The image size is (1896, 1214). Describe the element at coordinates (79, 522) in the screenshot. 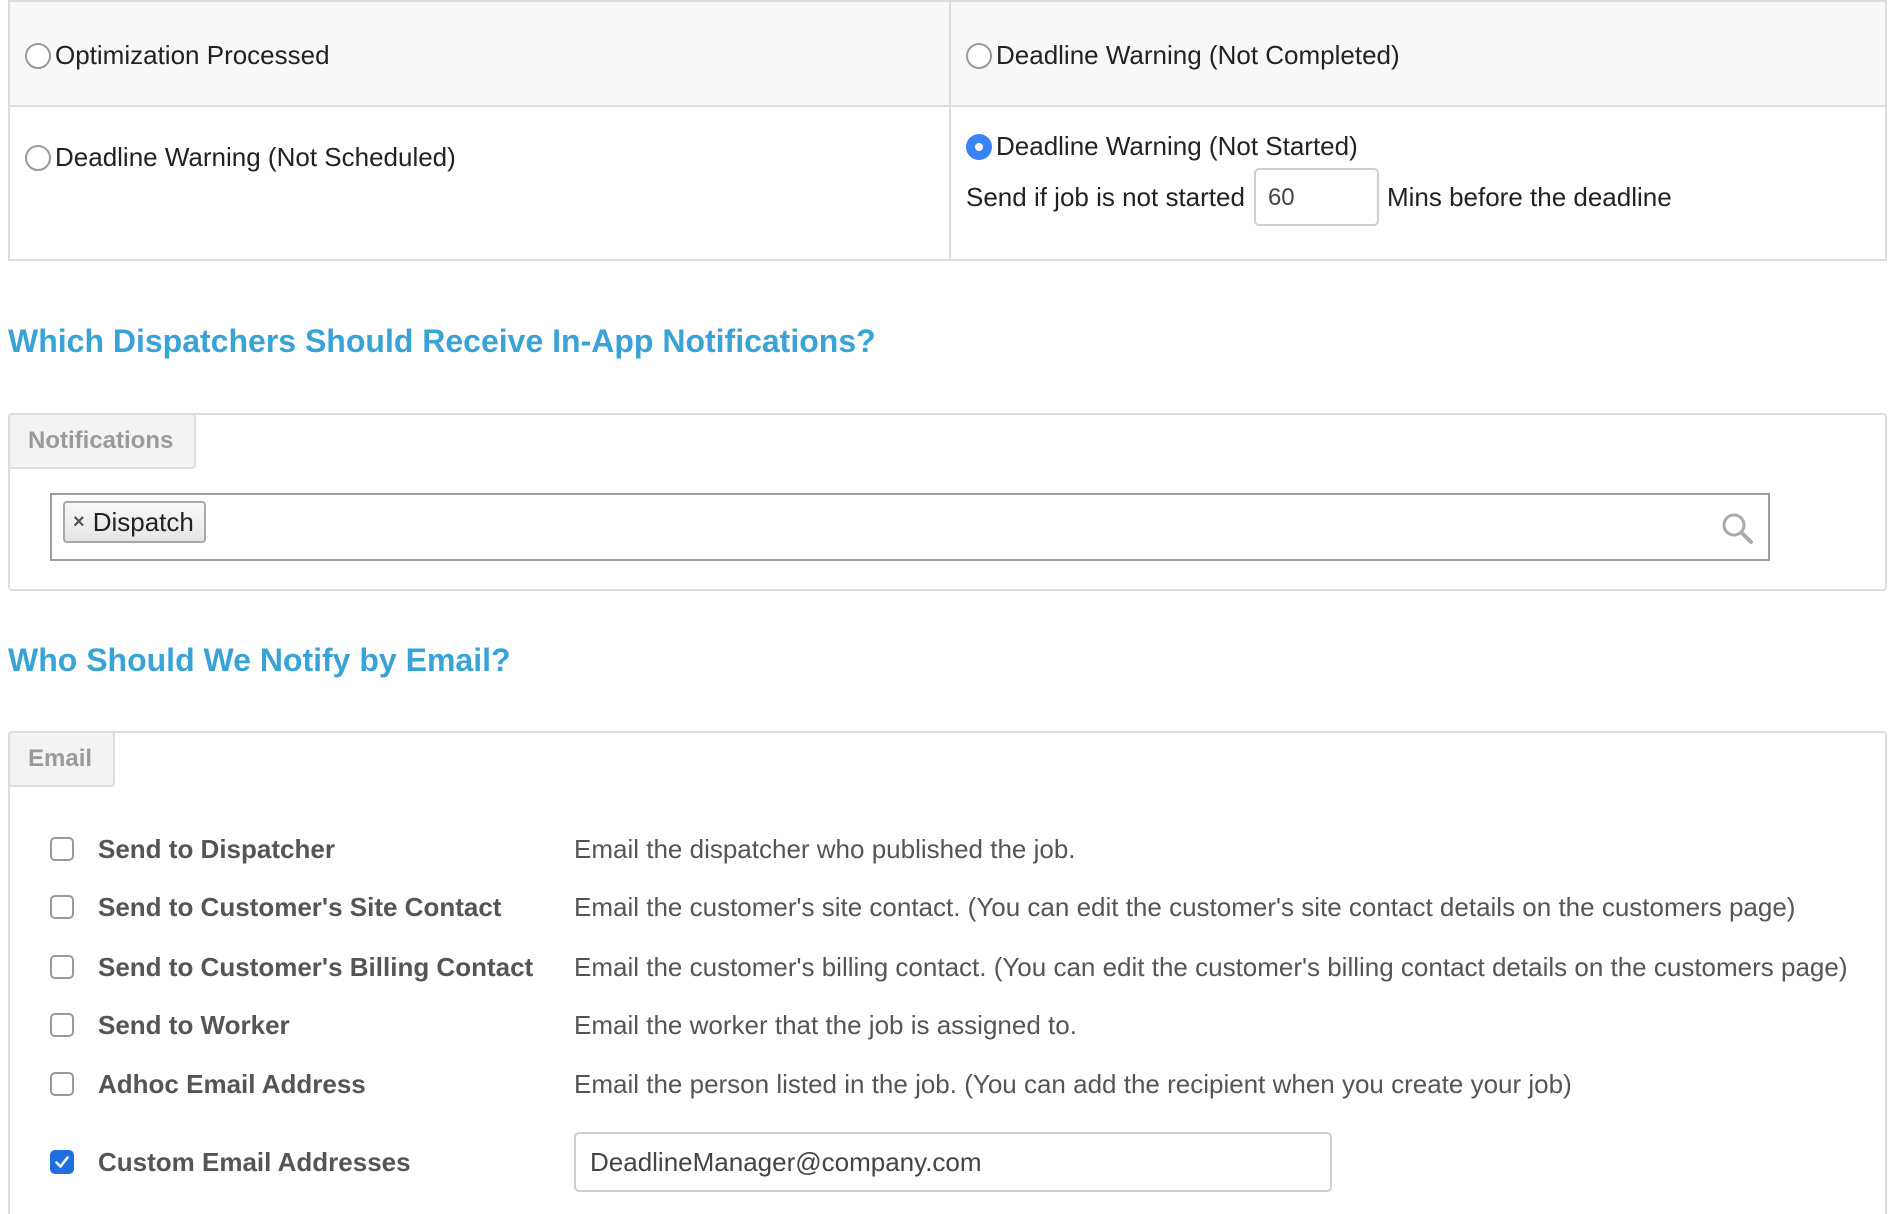

I see `close-icon: ×` at that location.